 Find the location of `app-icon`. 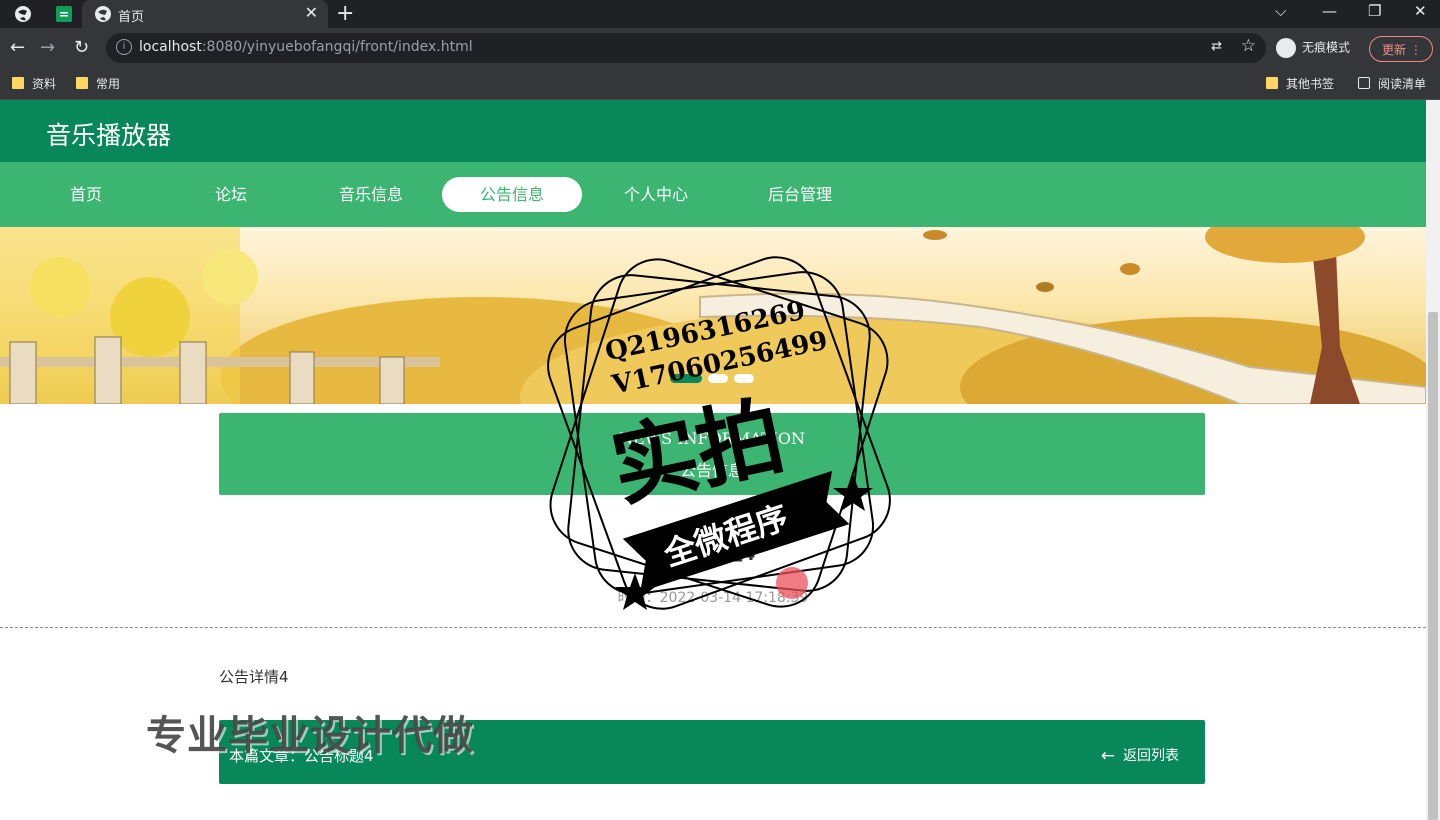

app-icon is located at coordinates (64, 14).